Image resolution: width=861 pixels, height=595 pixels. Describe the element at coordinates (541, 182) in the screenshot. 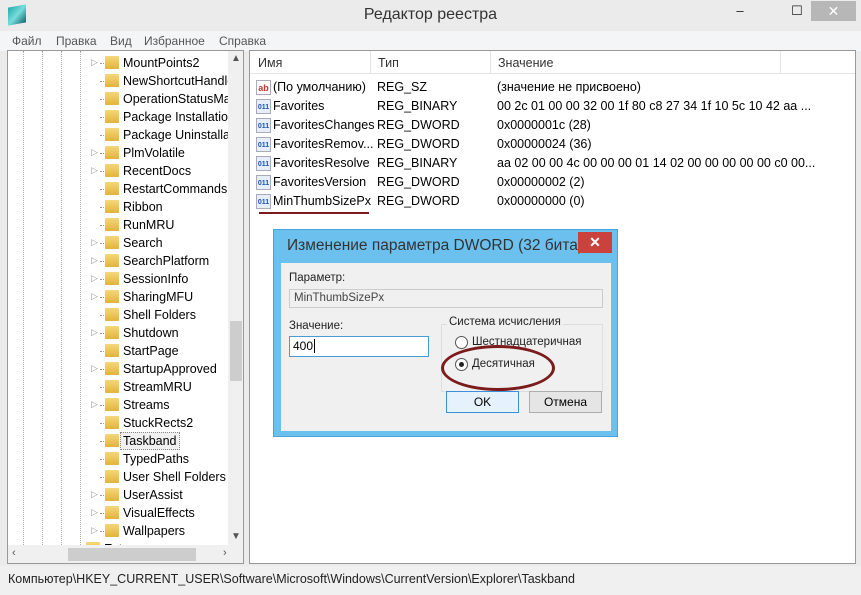

I see `value-data: 0x00000002 (2)` at that location.